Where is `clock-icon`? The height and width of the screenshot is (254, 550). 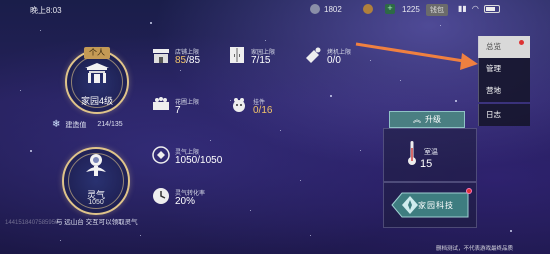 clock-icon is located at coordinates (161, 196).